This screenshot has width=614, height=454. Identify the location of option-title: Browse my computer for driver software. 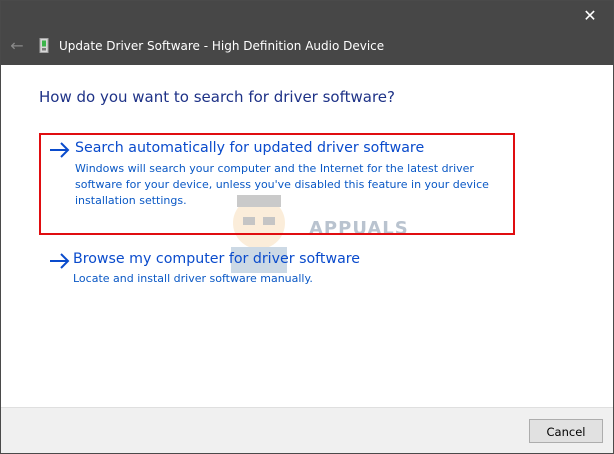
(217, 259).